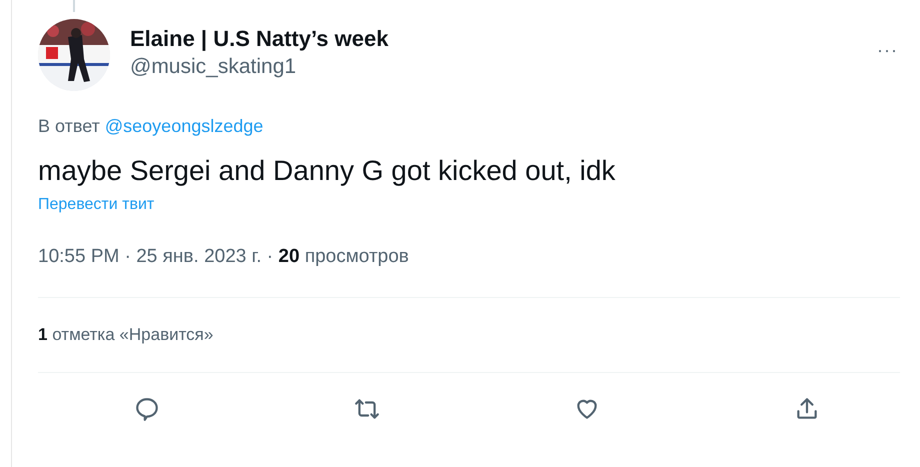  I want to click on more-button: ···, so click(887, 50).